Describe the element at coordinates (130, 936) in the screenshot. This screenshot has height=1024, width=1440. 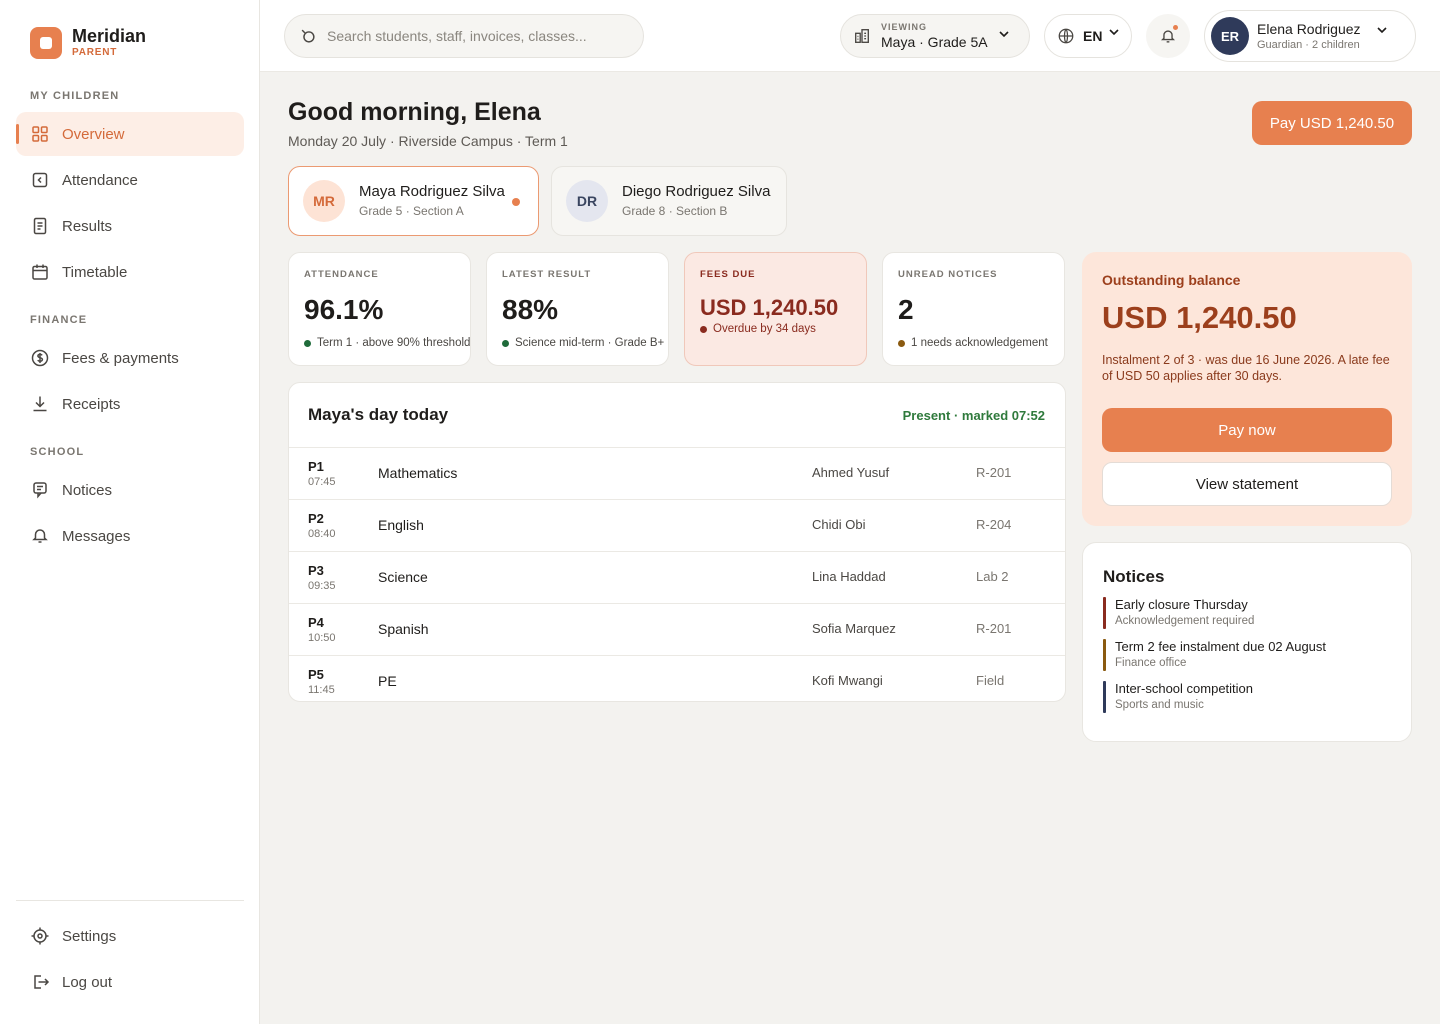
I see `sidebar-item-settings: Settings` at that location.